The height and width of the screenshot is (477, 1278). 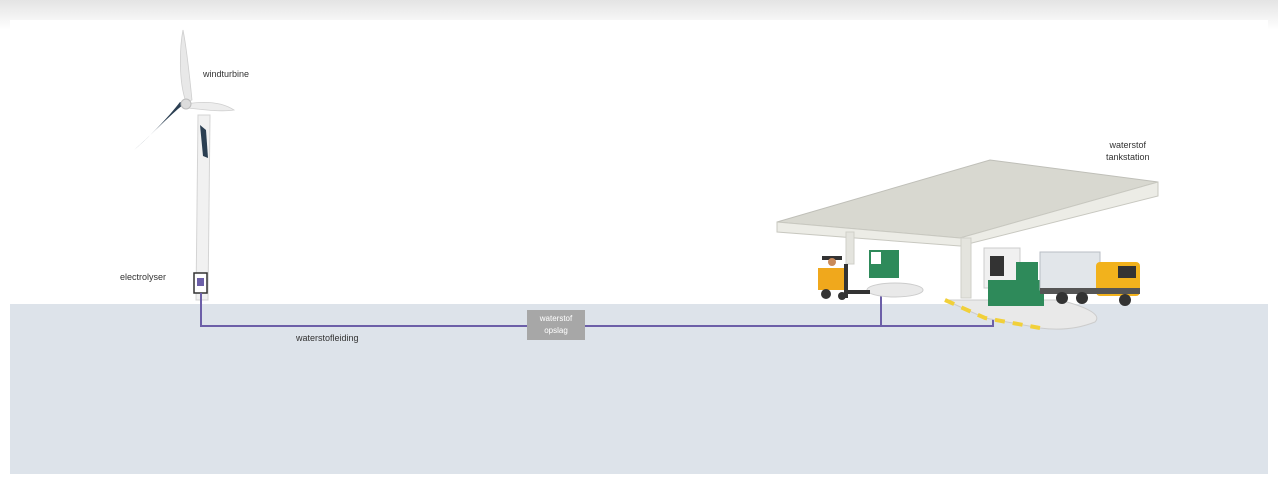 I want to click on electrolyser-label: electrolyser, so click(x=143, y=277).